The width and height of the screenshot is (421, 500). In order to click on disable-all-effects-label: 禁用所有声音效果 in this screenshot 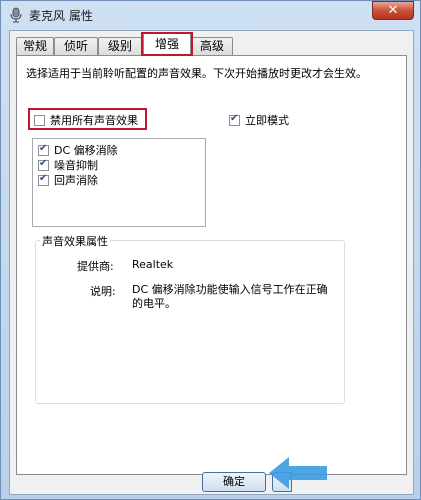, I will do `click(94, 120)`.